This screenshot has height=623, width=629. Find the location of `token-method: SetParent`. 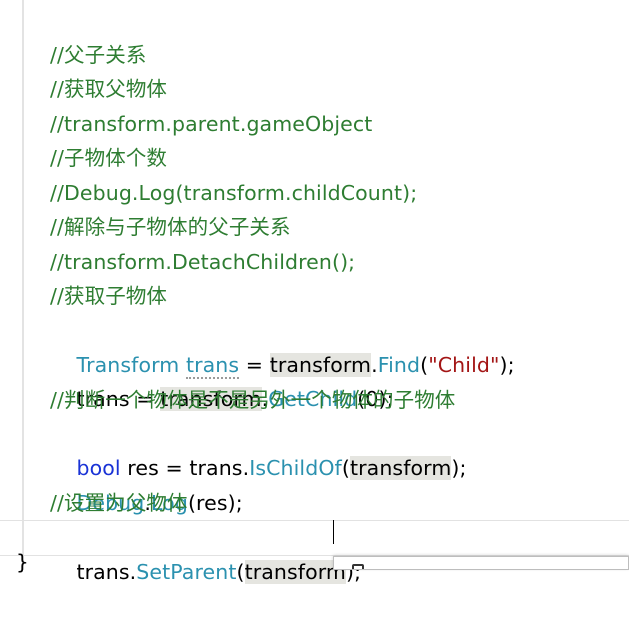

token-method: SetParent is located at coordinates (186, 572).